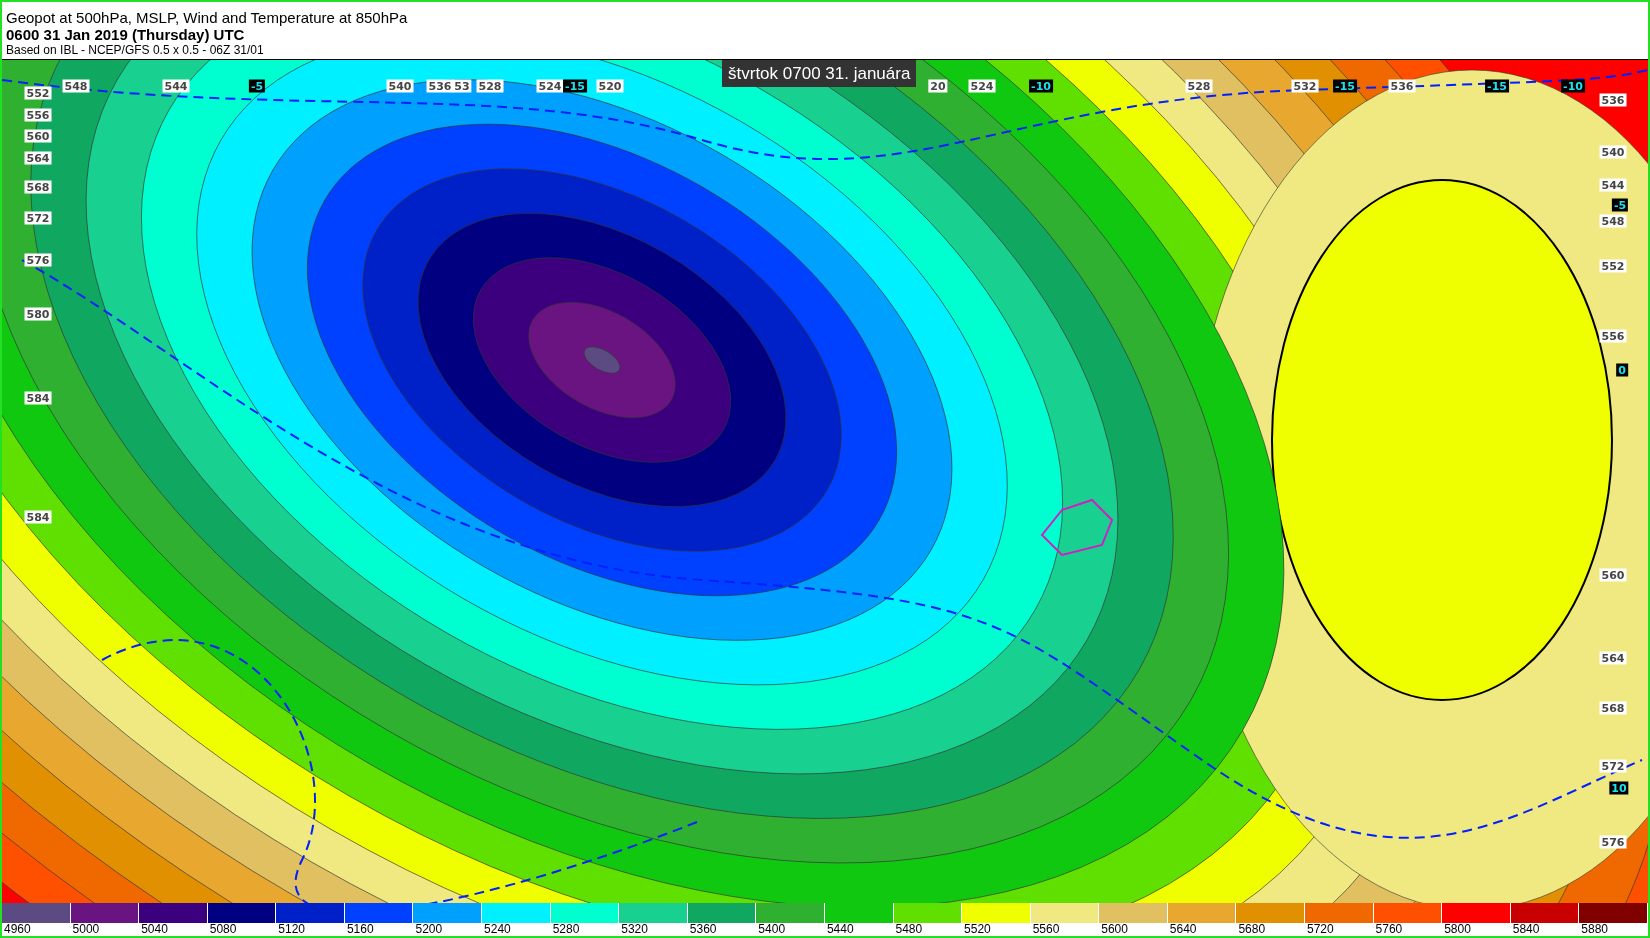 The image size is (1650, 938). Describe the element at coordinates (772, 929) in the screenshot. I see `legend-label: 5400` at that location.